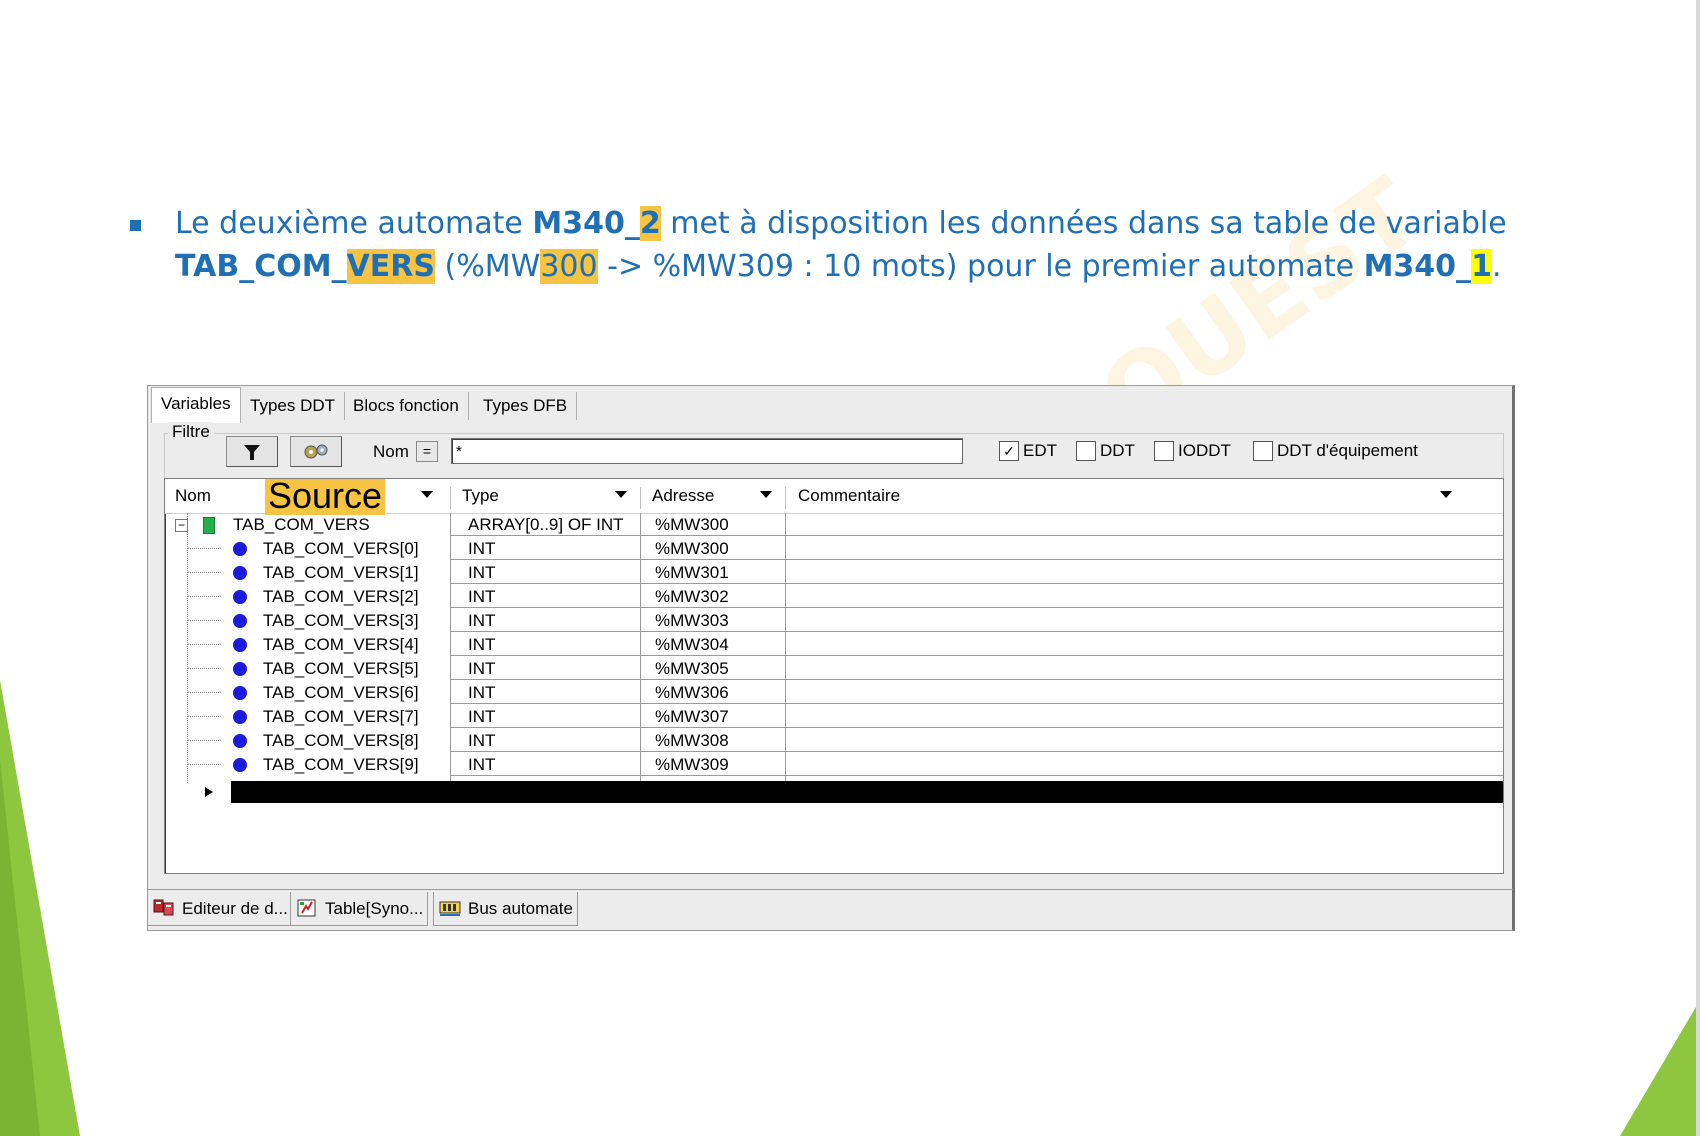 Image resolution: width=1700 pixels, height=1136 pixels. I want to click on decor-green-triangle-right, so click(1660, 1068).